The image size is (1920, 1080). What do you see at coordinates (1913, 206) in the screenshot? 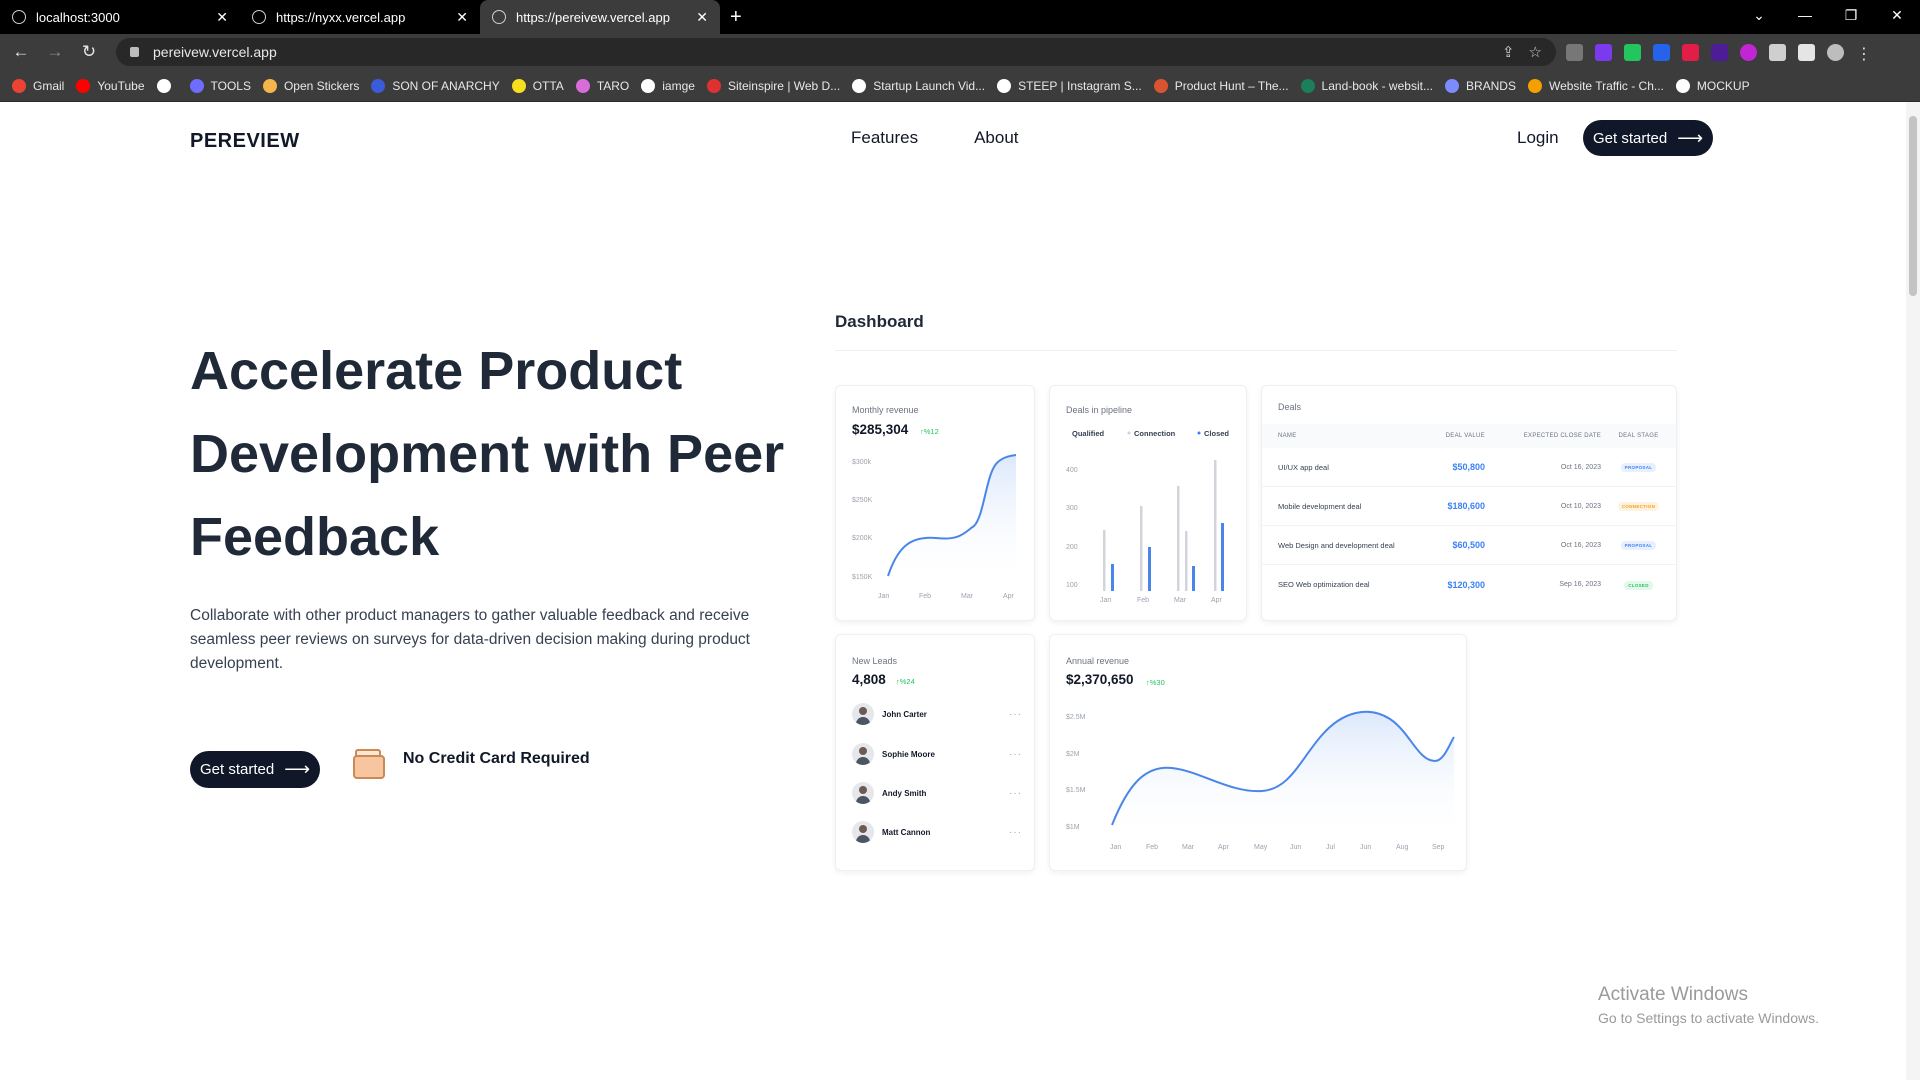
I see `scrollbar-thumb` at bounding box center [1913, 206].